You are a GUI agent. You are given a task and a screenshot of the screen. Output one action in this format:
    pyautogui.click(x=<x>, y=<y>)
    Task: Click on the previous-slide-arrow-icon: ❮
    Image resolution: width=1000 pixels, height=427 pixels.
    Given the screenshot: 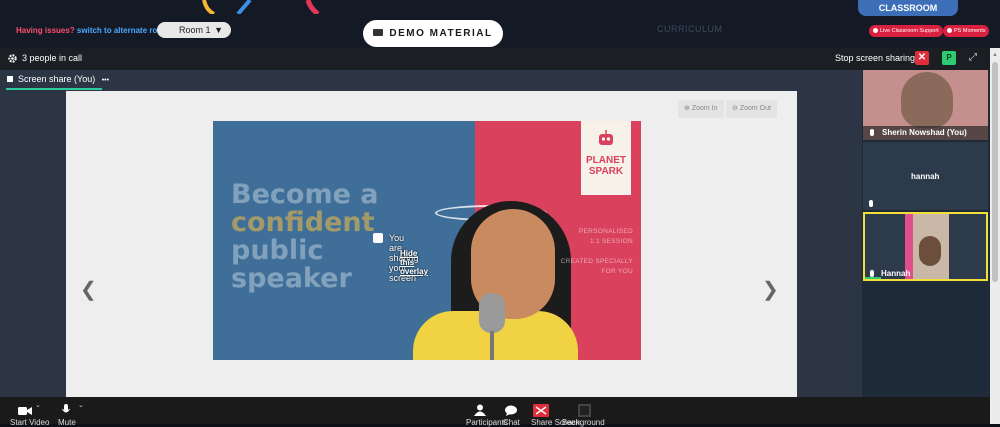 What is the action you would take?
    pyautogui.click(x=88, y=289)
    